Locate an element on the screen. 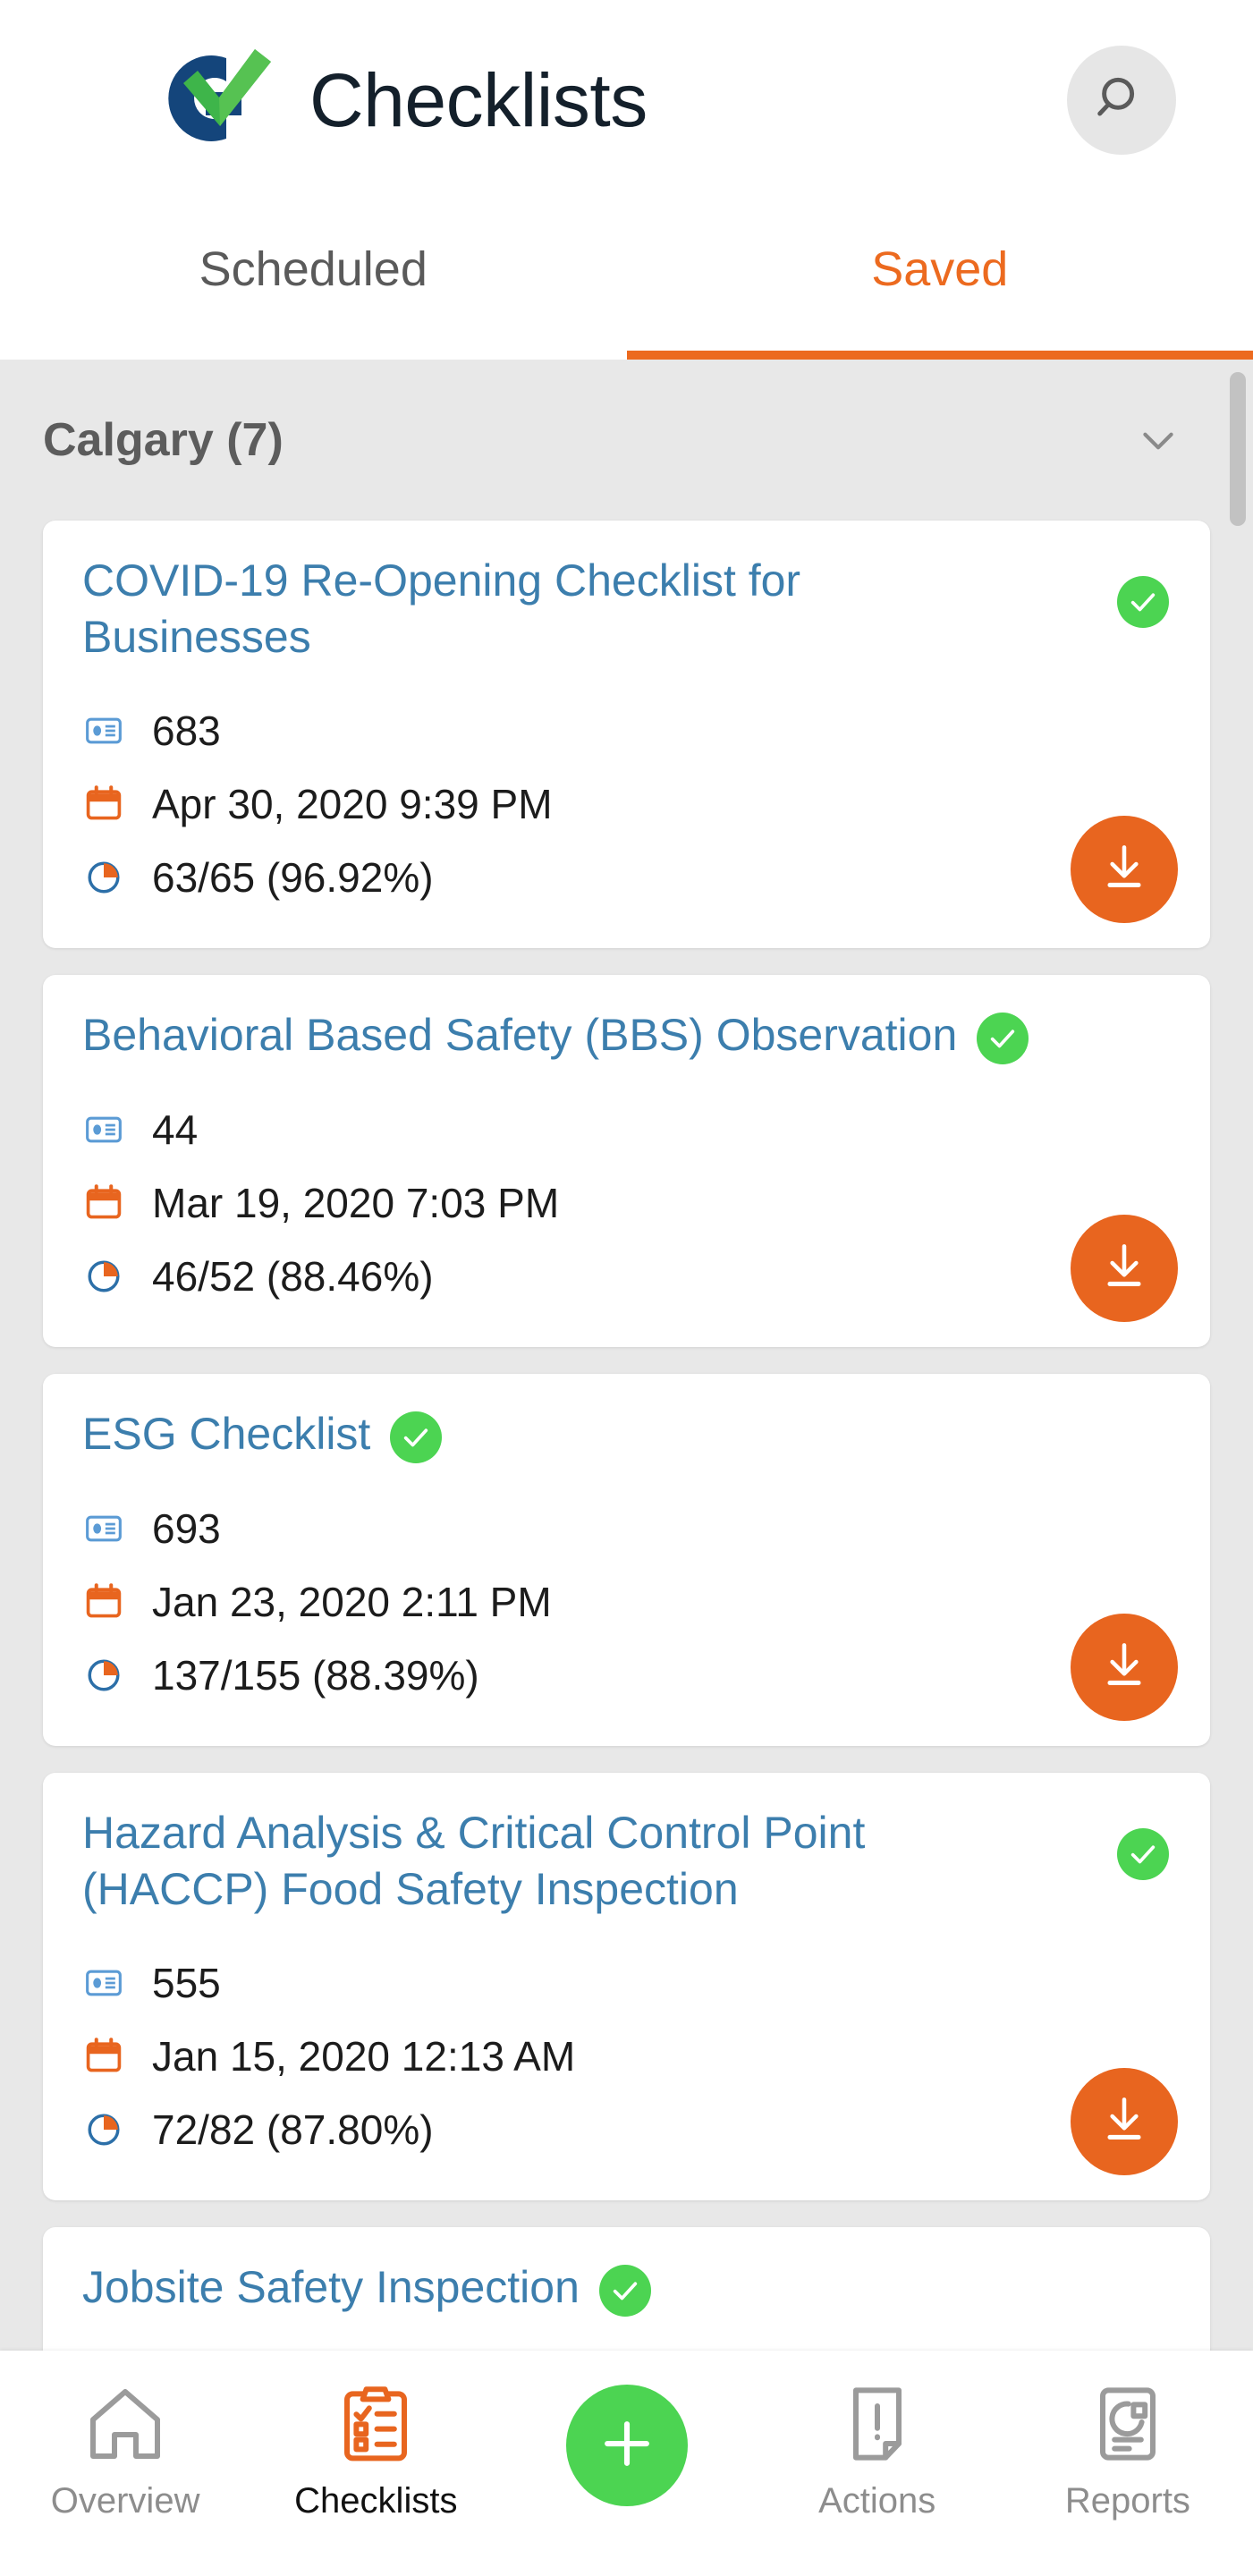 This screenshot has height=2576, width=1253. meta-row-progress: 63/65 (96.92%) is located at coordinates (626, 877).